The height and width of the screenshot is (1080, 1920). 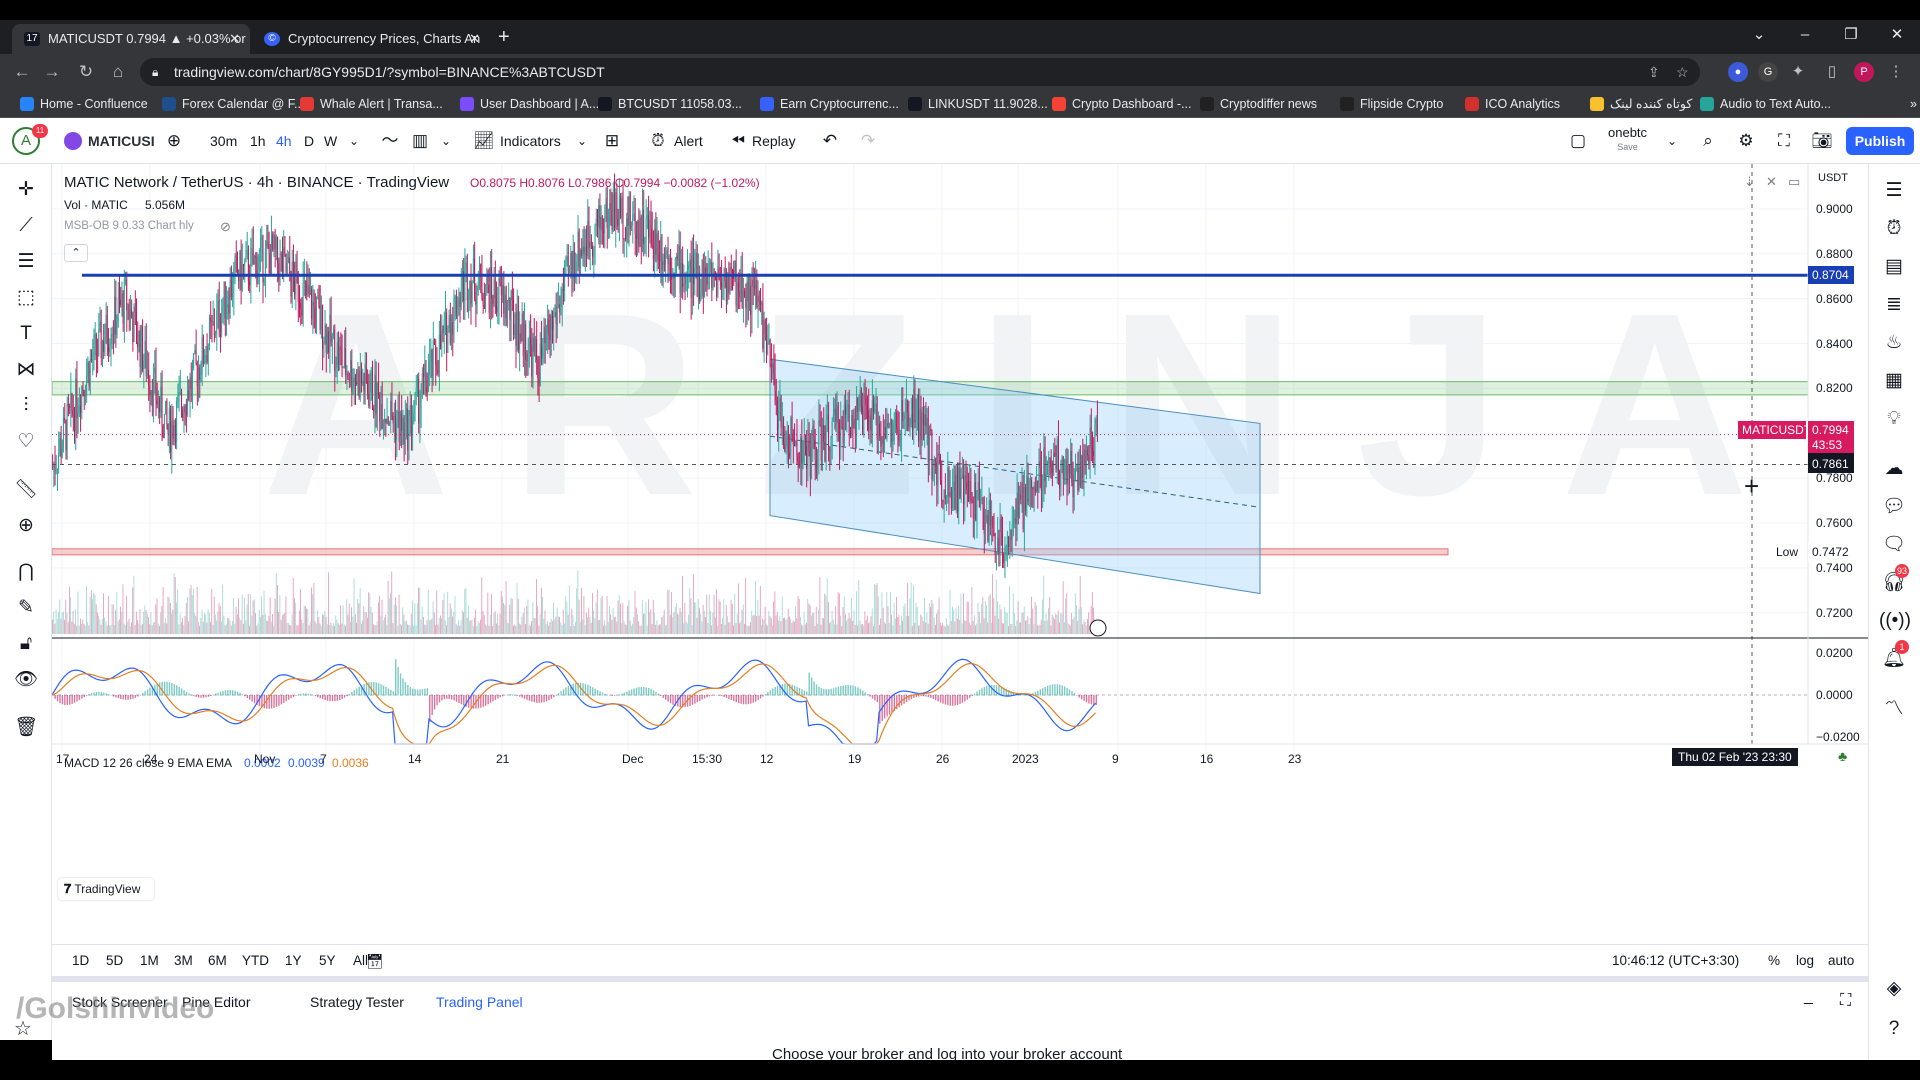 What do you see at coordinates (174, 141) in the screenshot?
I see `compare-add-icon: ⊕` at bounding box center [174, 141].